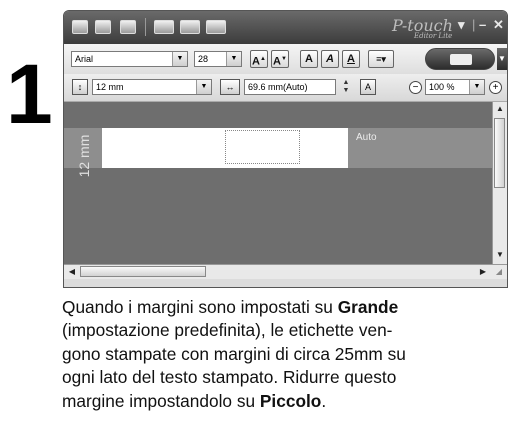  What do you see at coordinates (262, 147) in the screenshot?
I see `text-object-frame` at bounding box center [262, 147].